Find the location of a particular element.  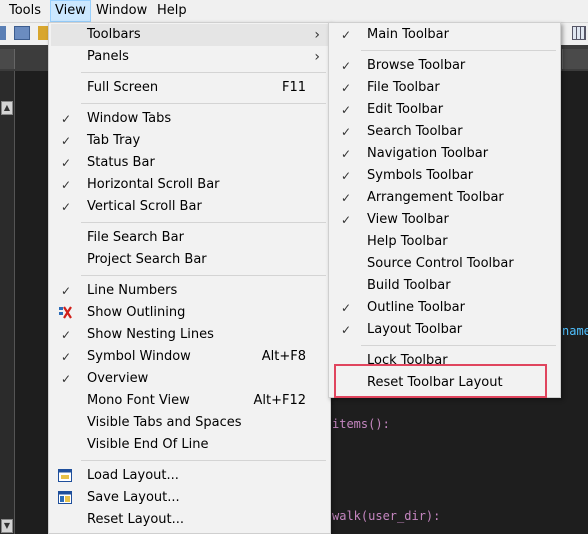

menu-item-visible-end-of-line: Visible End Of Line is located at coordinates (189, 445).